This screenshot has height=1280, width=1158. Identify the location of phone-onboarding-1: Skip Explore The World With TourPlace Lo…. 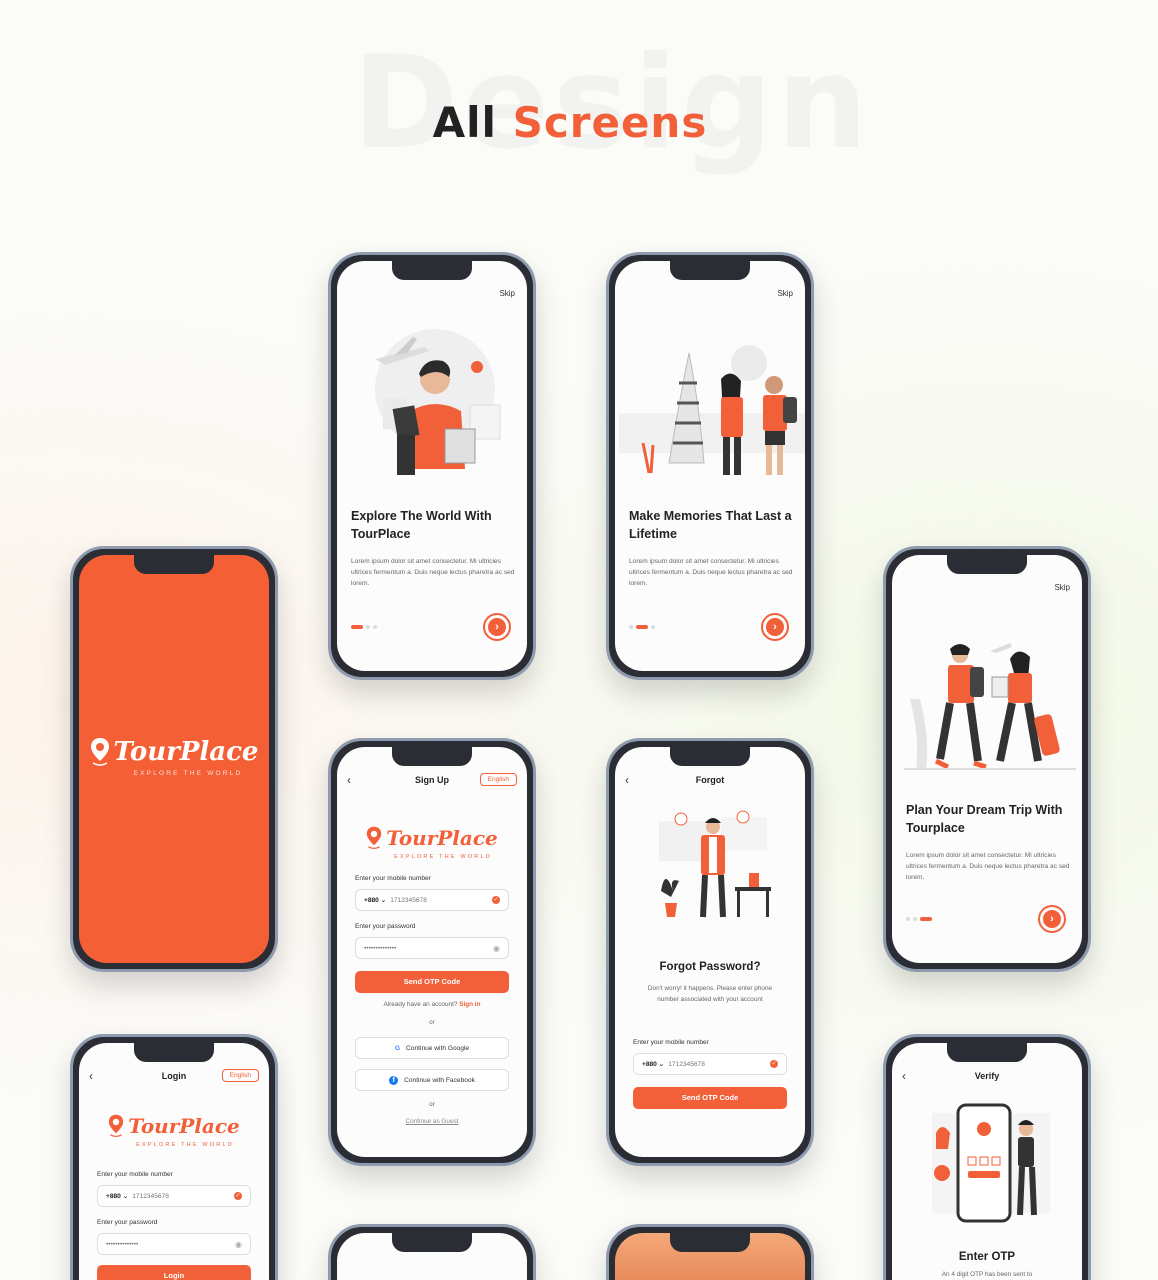
(432, 466).